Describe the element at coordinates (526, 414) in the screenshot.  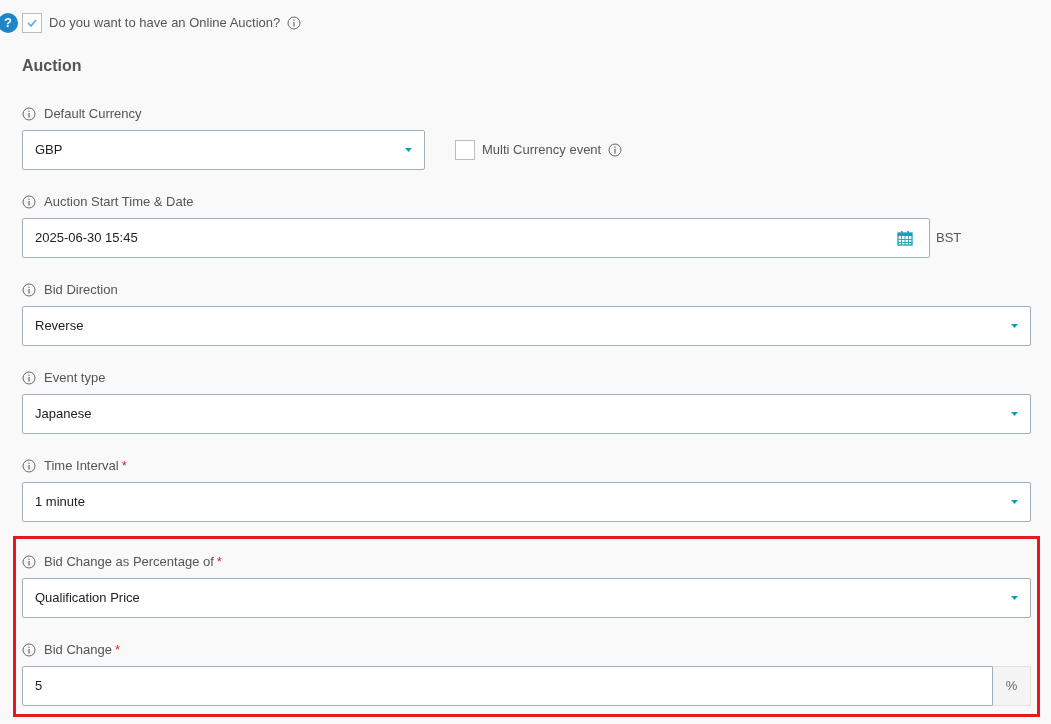
I see `select-field: Japanese` at that location.